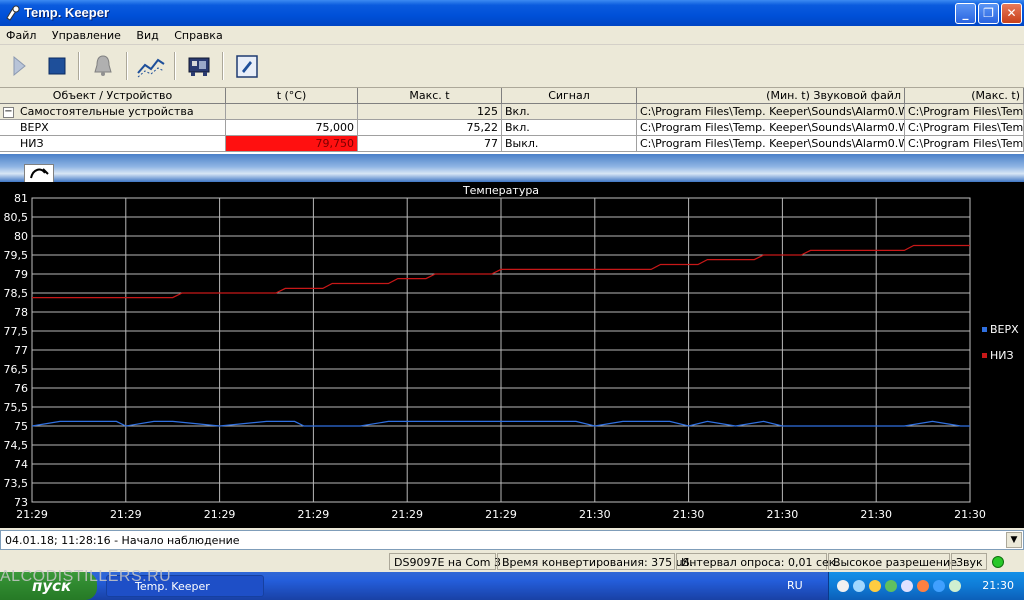 This screenshot has height=600, width=1024. I want to click on y-tick-label: 77, so click(21, 350).